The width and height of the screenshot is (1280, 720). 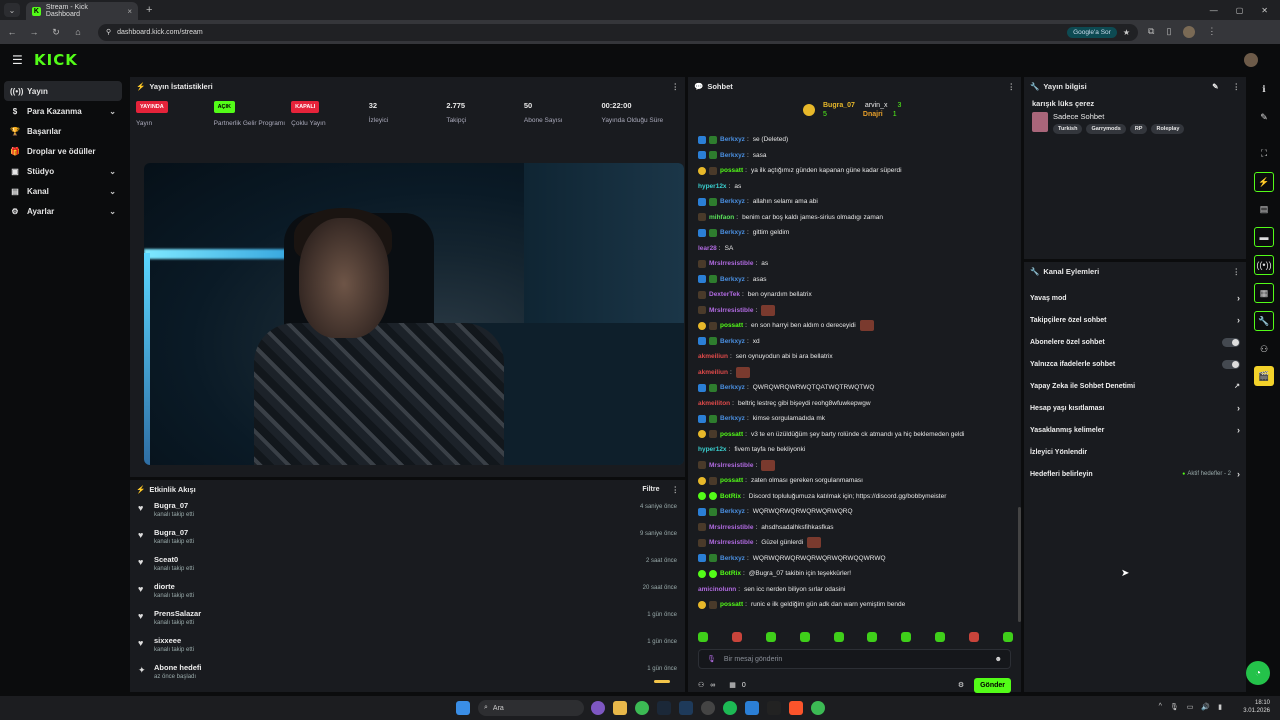 I want to click on chrome-active-icon, so click(x=818, y=708).